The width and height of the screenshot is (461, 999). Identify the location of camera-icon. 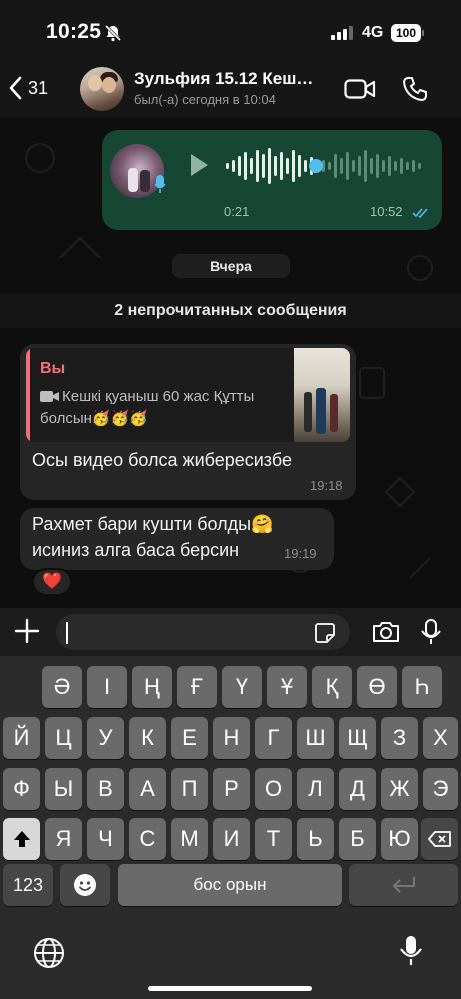
(386, 634).